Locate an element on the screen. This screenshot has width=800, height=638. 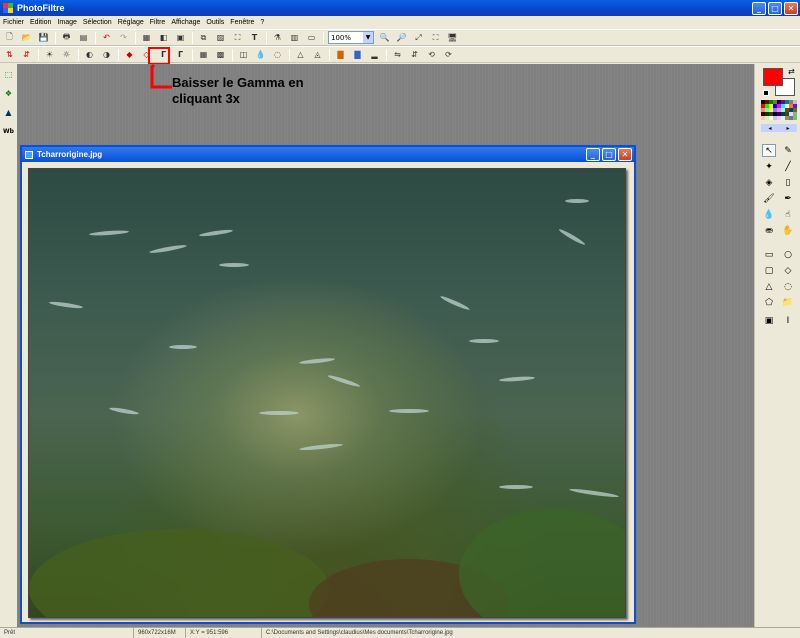
smudge-tool-icon: ☝ is located at coordinates (788, 214).